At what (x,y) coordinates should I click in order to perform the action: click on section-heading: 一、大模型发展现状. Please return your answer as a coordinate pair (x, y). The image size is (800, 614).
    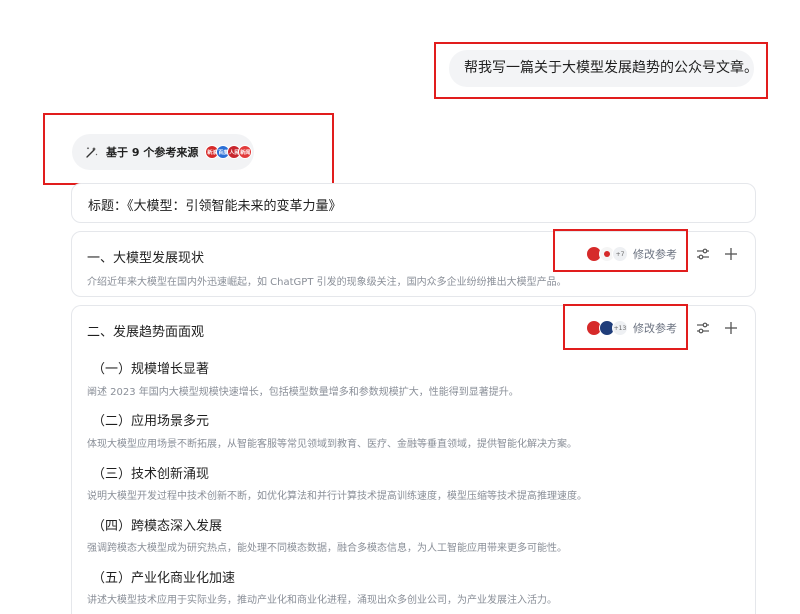
    Looking at the image, I should click on (146, 258).